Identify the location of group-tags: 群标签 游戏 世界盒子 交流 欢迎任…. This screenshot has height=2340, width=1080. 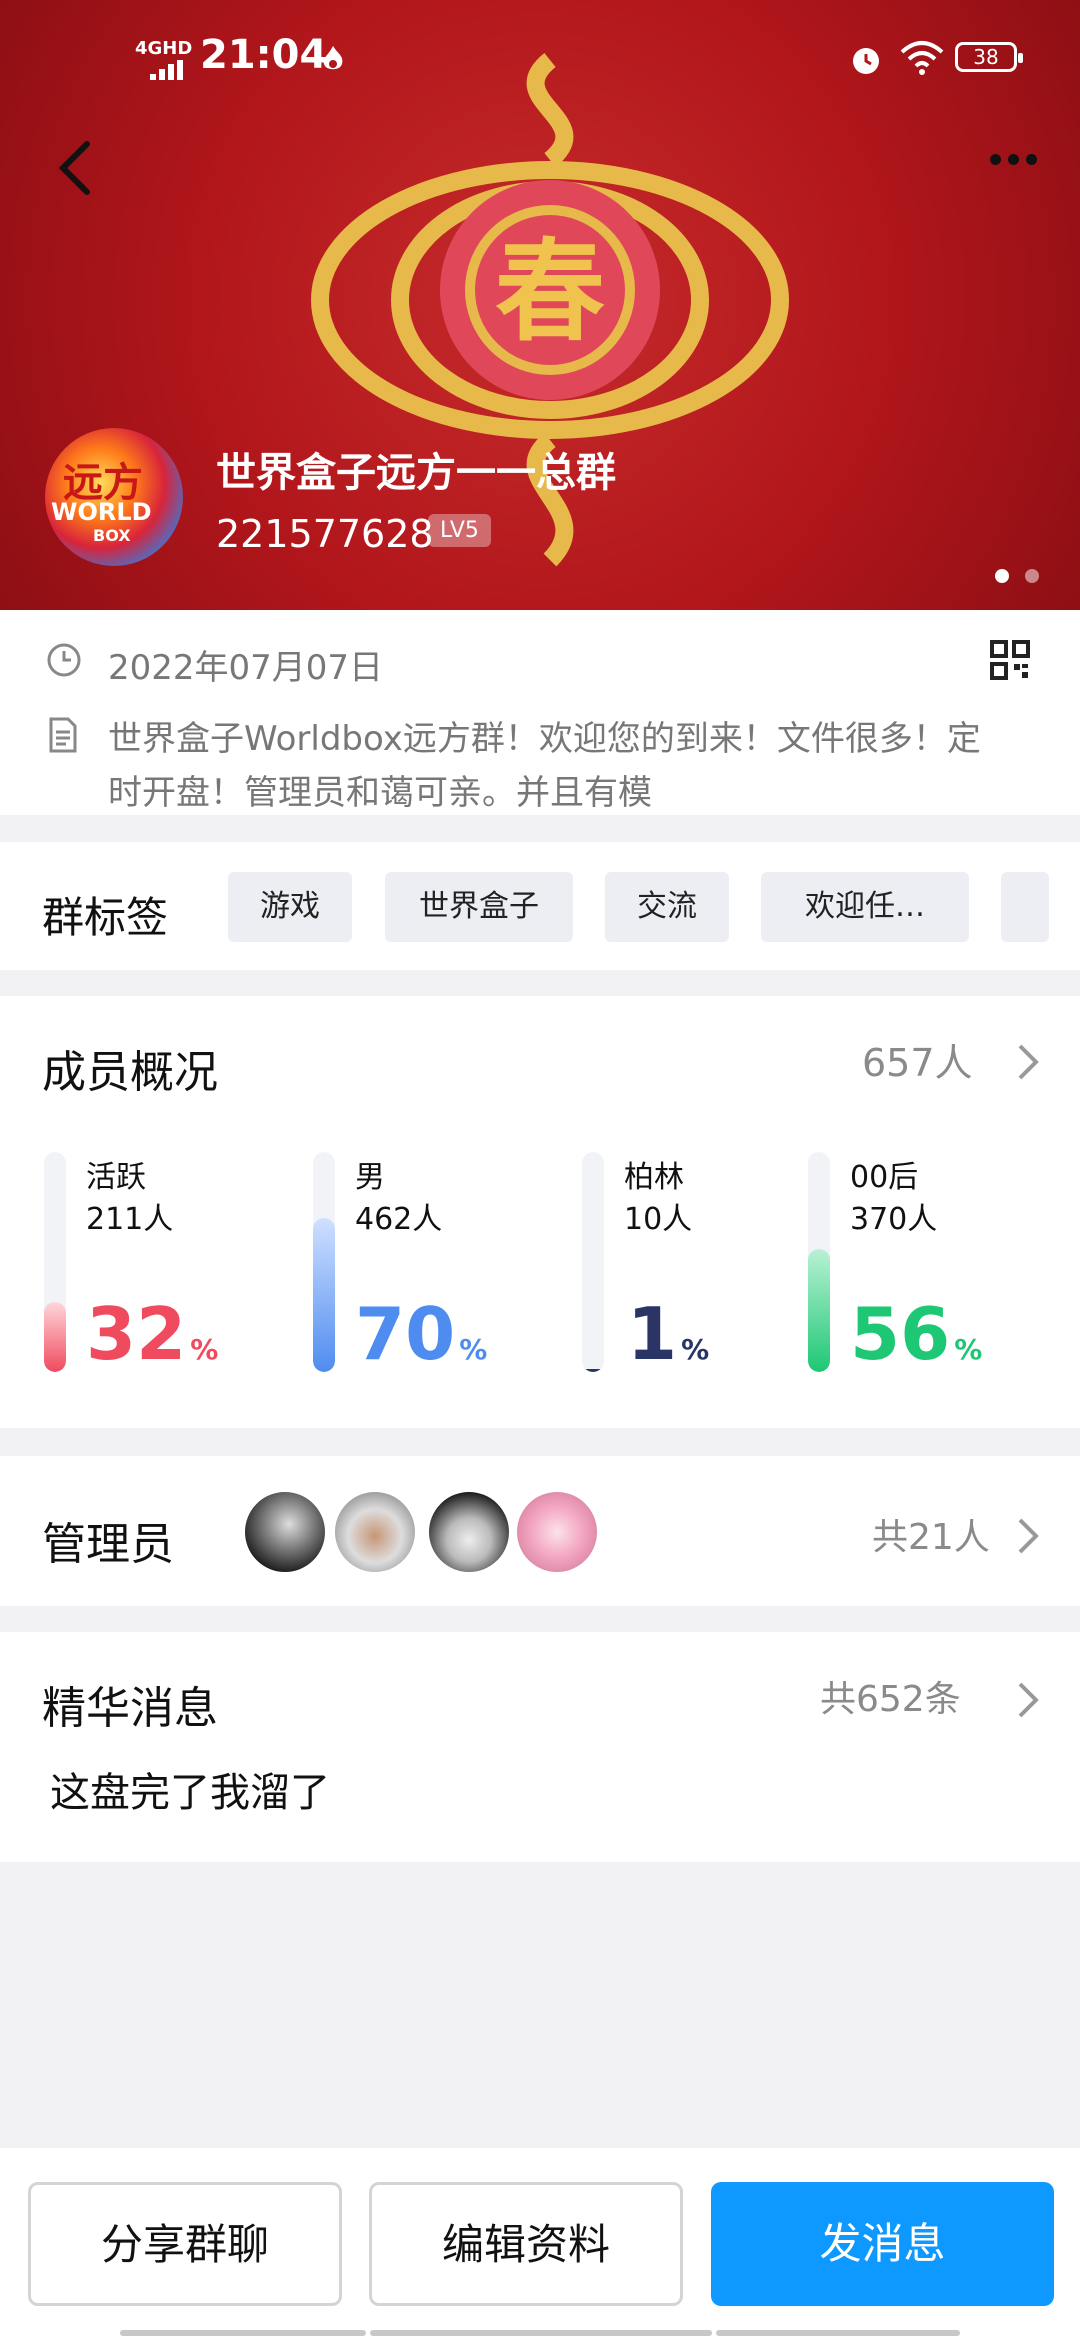
(540, 906).